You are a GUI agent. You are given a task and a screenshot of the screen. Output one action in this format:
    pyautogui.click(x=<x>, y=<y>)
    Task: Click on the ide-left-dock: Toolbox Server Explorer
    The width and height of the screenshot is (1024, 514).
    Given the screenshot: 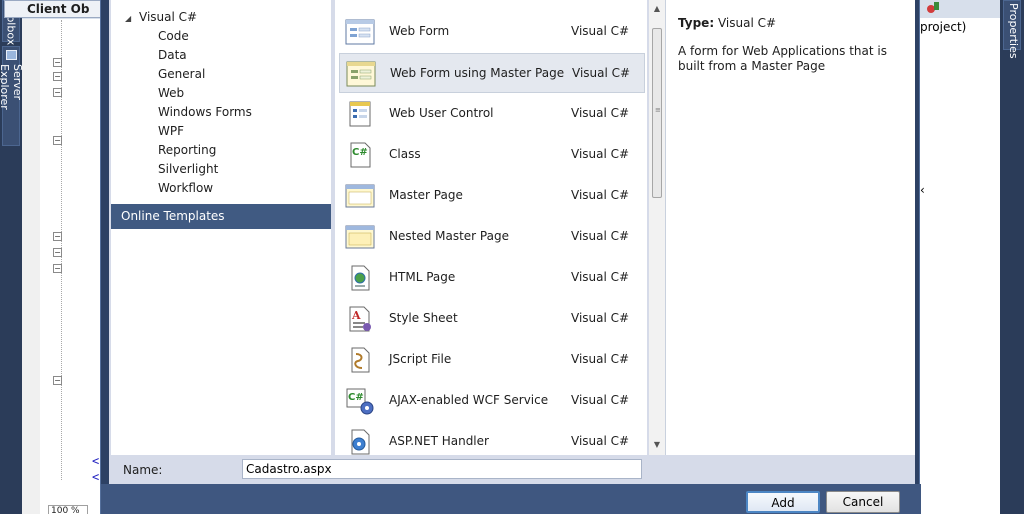 What is the action you would take?
    pyautogui.click(x=12, y=257)
    